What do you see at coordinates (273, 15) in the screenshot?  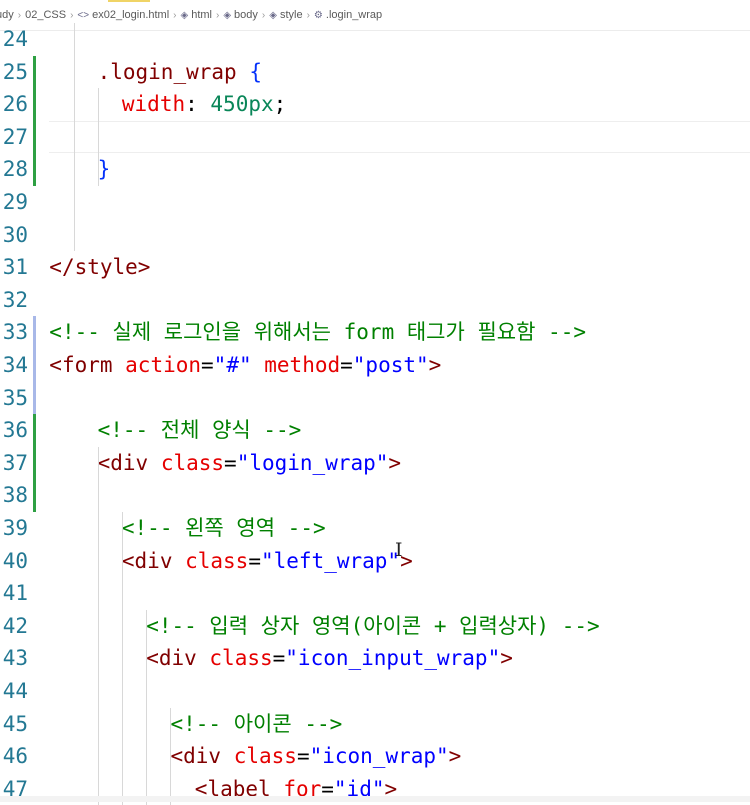 I see `element-icon: ◈` at bounding box center [273, 15].